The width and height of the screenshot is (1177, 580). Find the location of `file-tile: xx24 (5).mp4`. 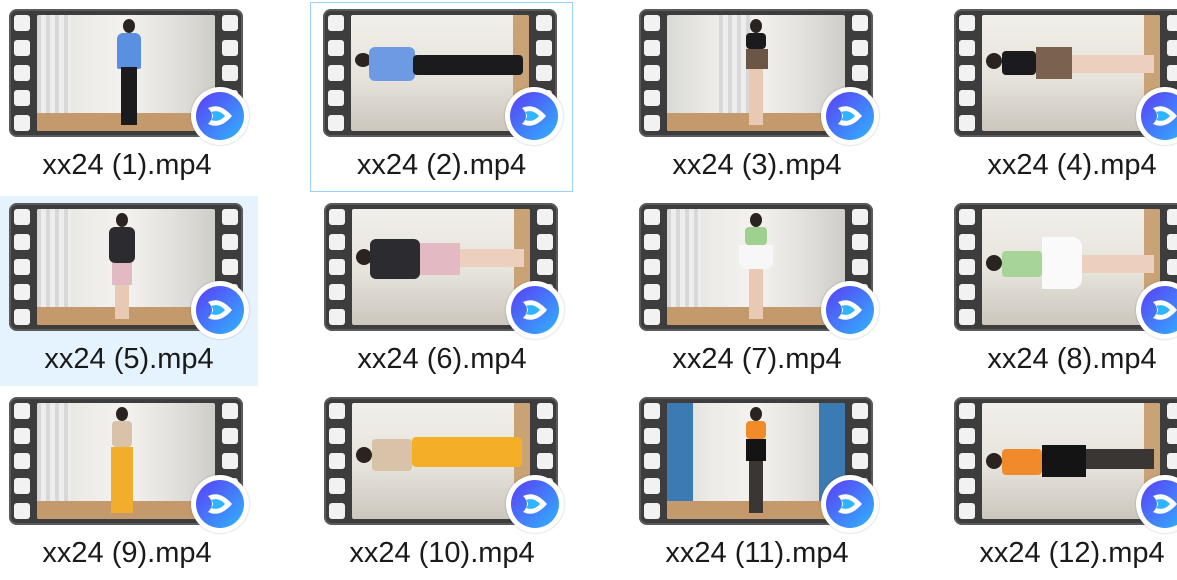

file-tile: xx24 (5).mp4 is located at coordinates (129, 291).